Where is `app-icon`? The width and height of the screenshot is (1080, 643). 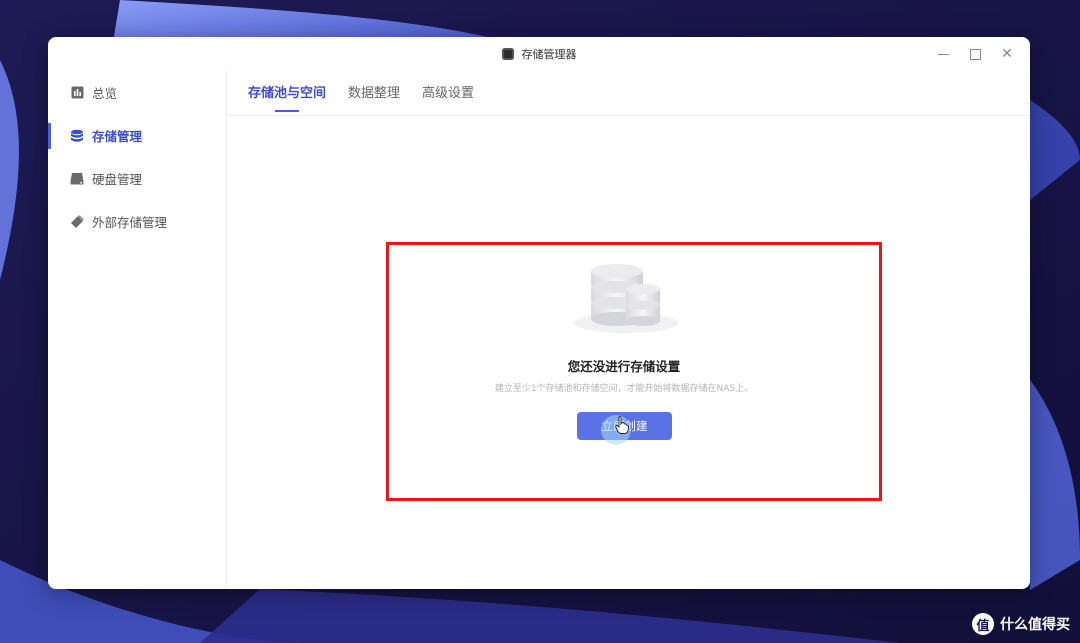 app-icon is located at coordinates (507, 54).